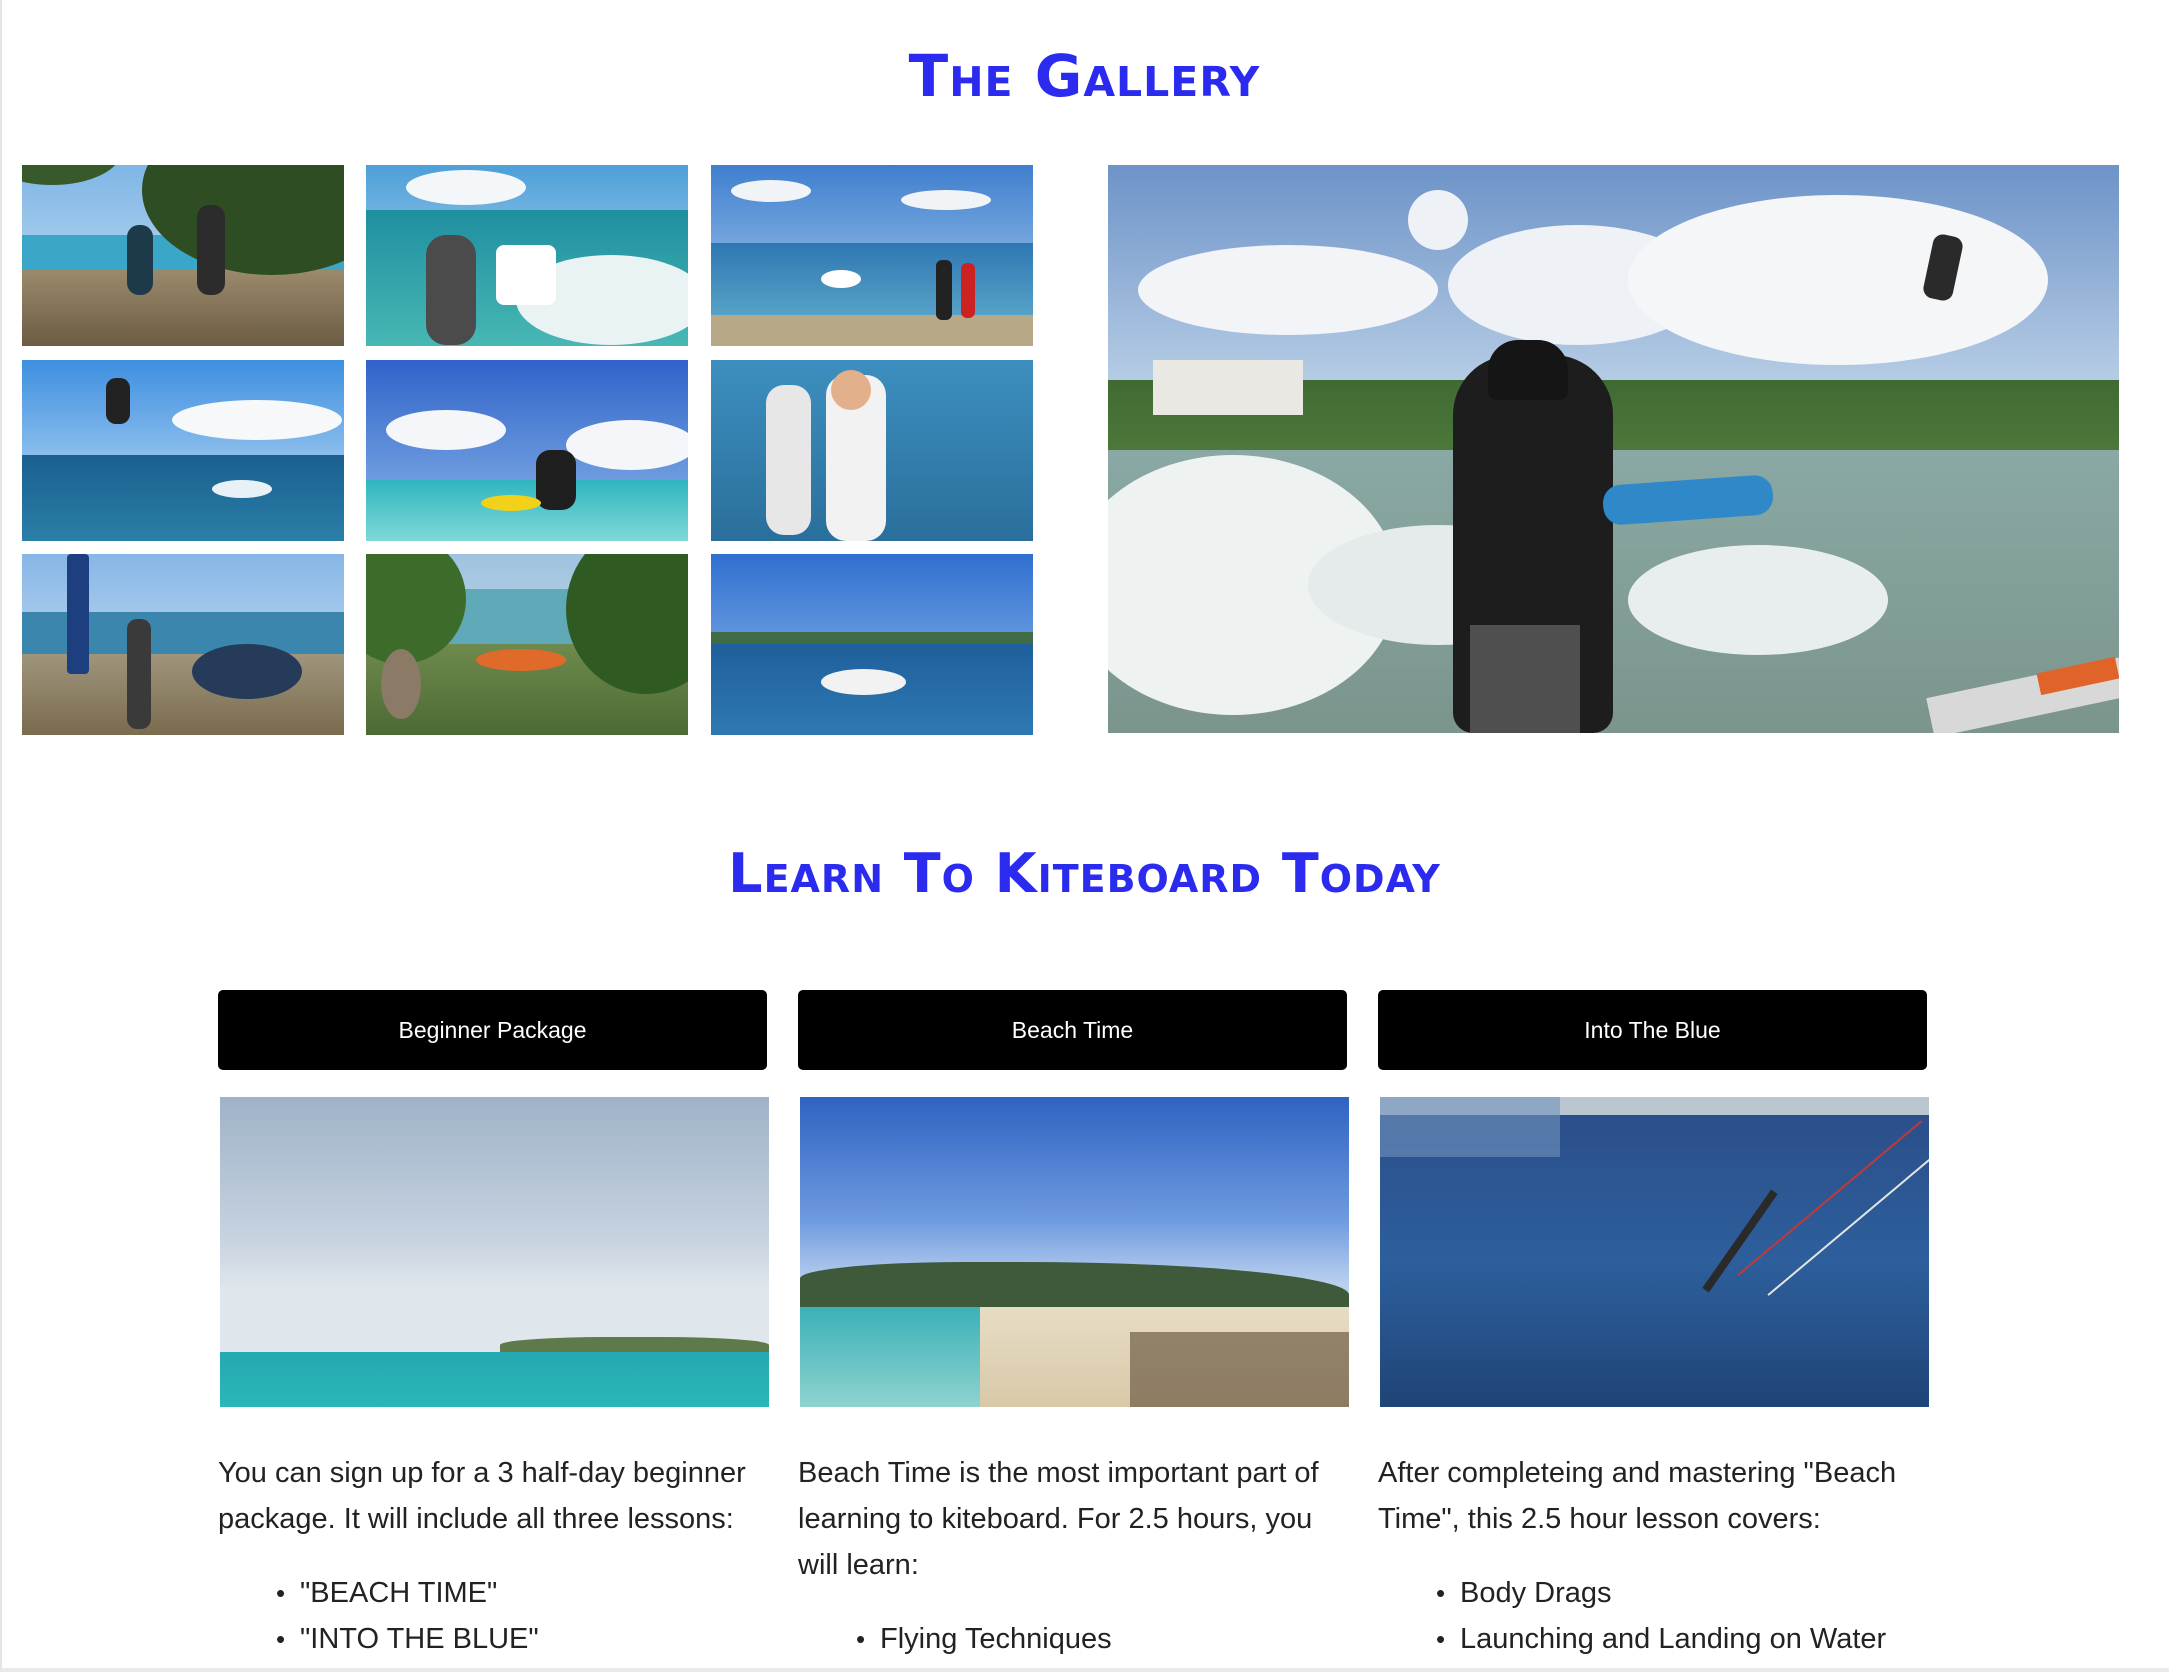  What do you see at coordinates (494, 1252) in the screenshot?
I see `beginner-package-image` at bounding box center [494, 1252].